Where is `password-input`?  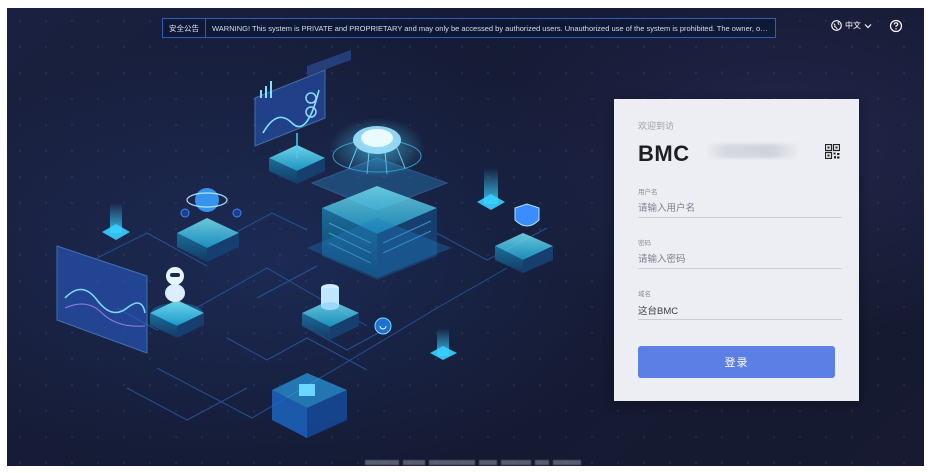
password-input is located at coordinates (740, 259).